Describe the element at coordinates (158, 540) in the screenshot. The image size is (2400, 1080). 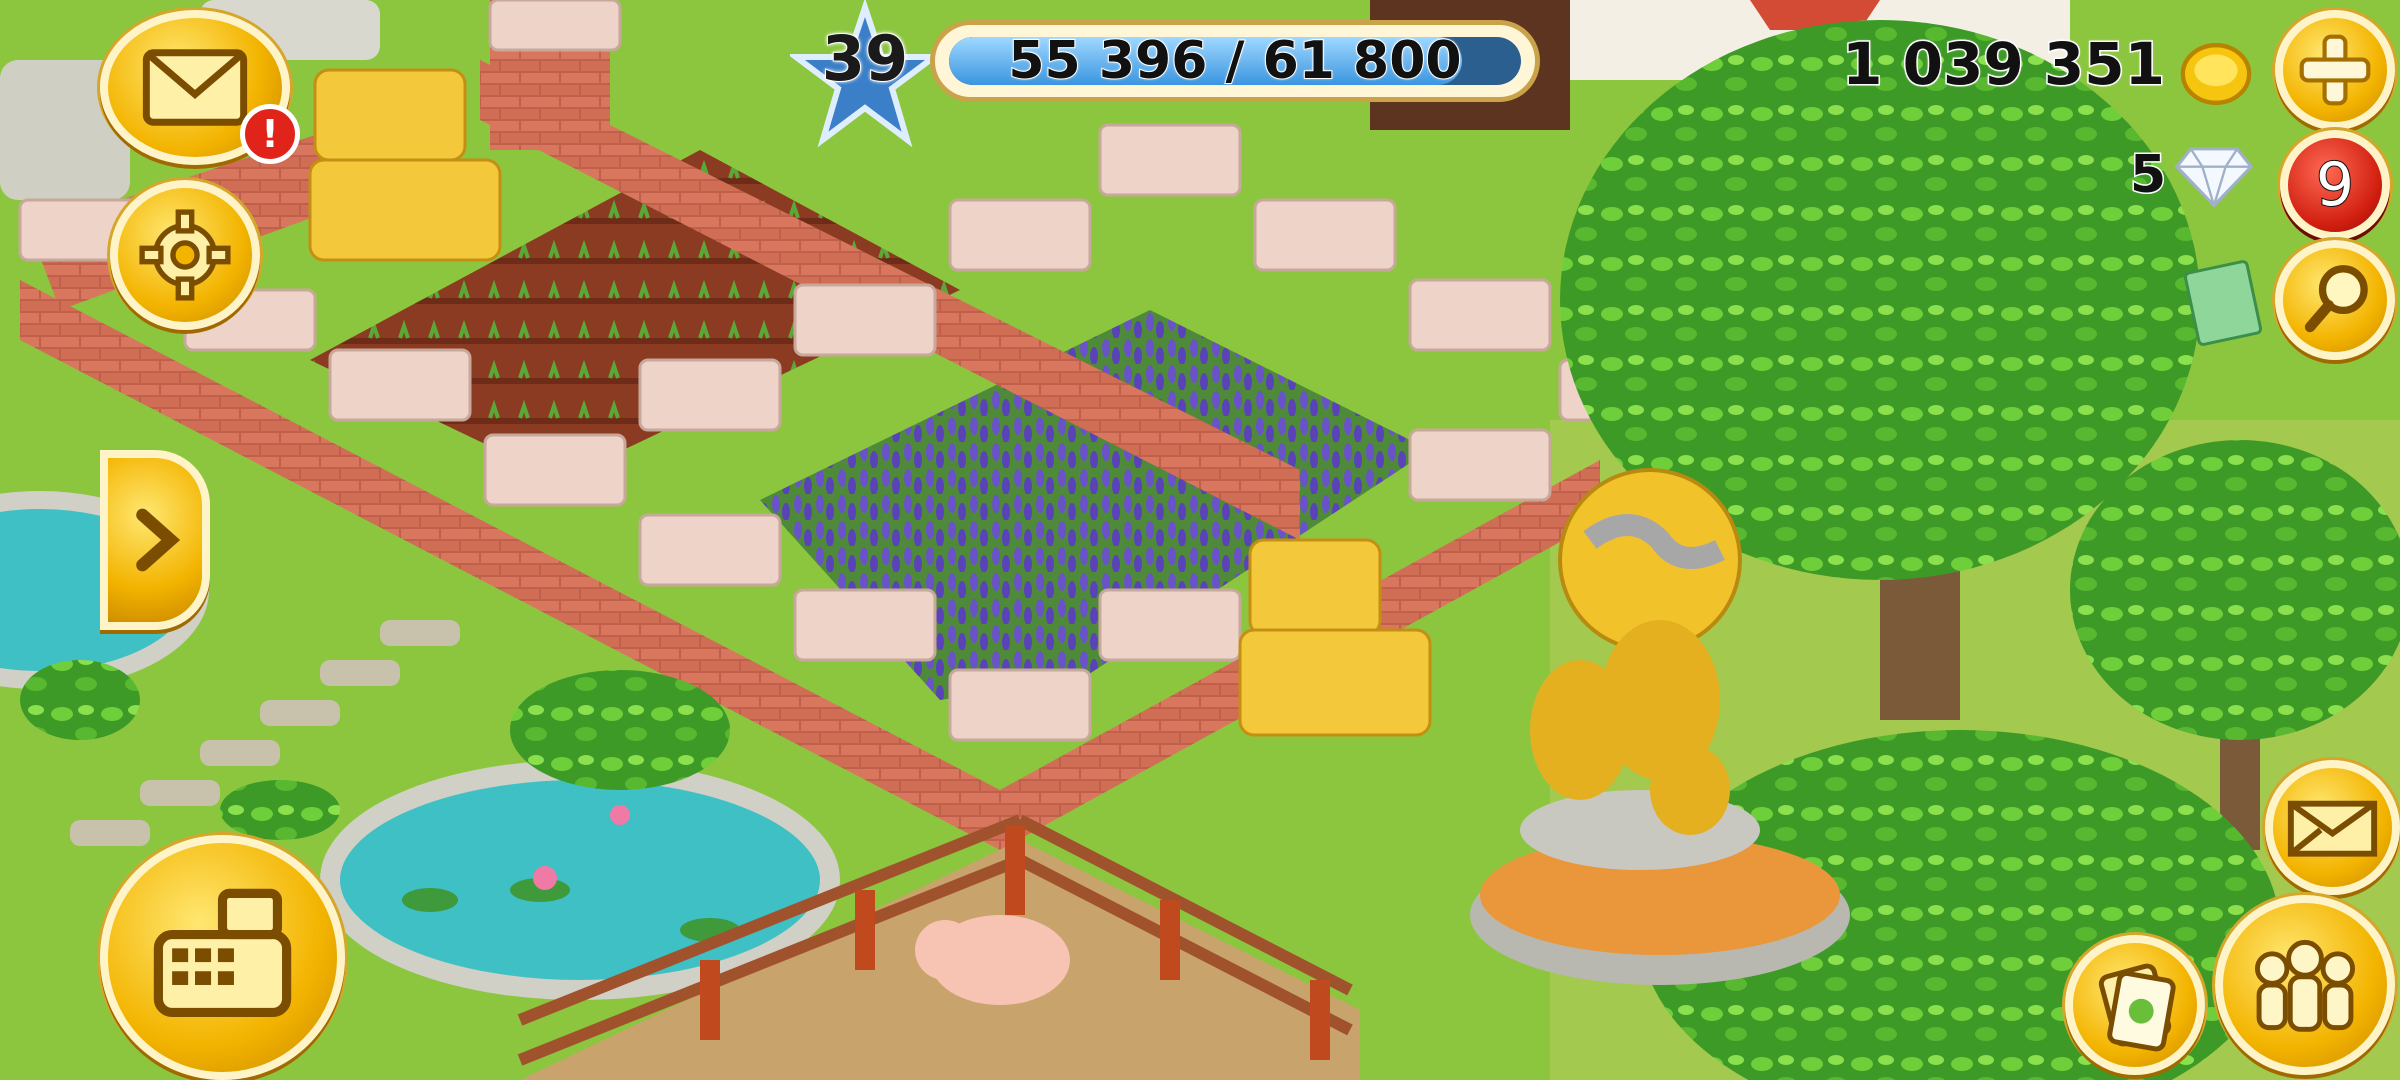
I see `chevron-right-icon` at that location.